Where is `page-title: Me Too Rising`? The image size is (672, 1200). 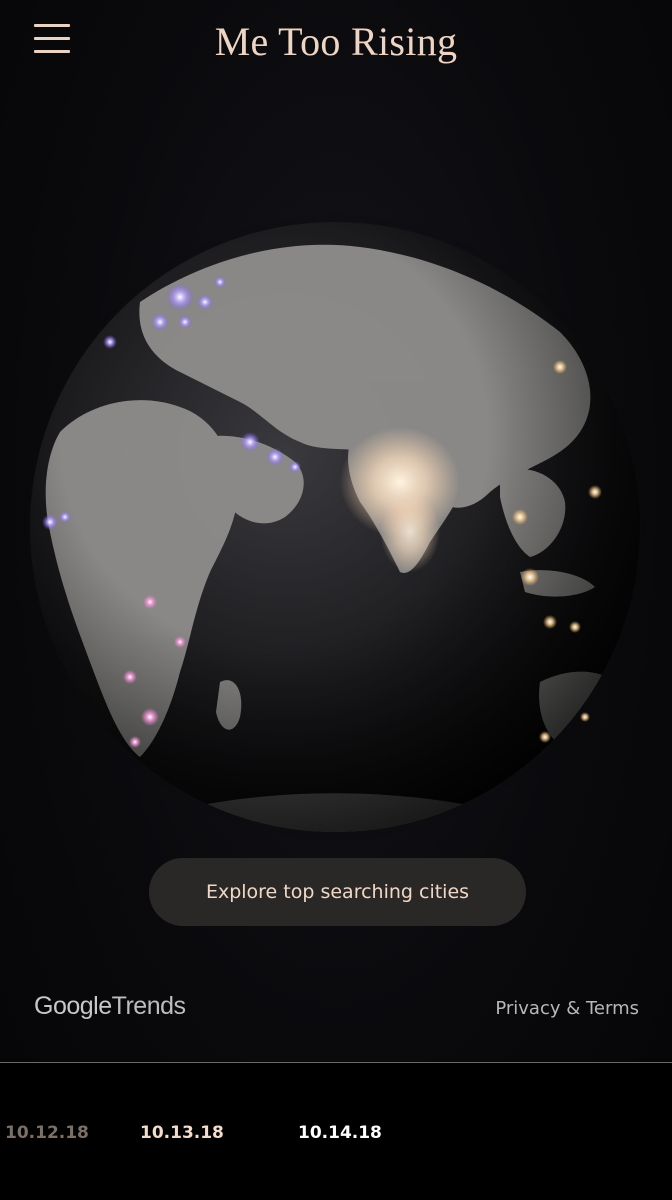
page-title: Me Too Rising is located at coordinates (336, 41).